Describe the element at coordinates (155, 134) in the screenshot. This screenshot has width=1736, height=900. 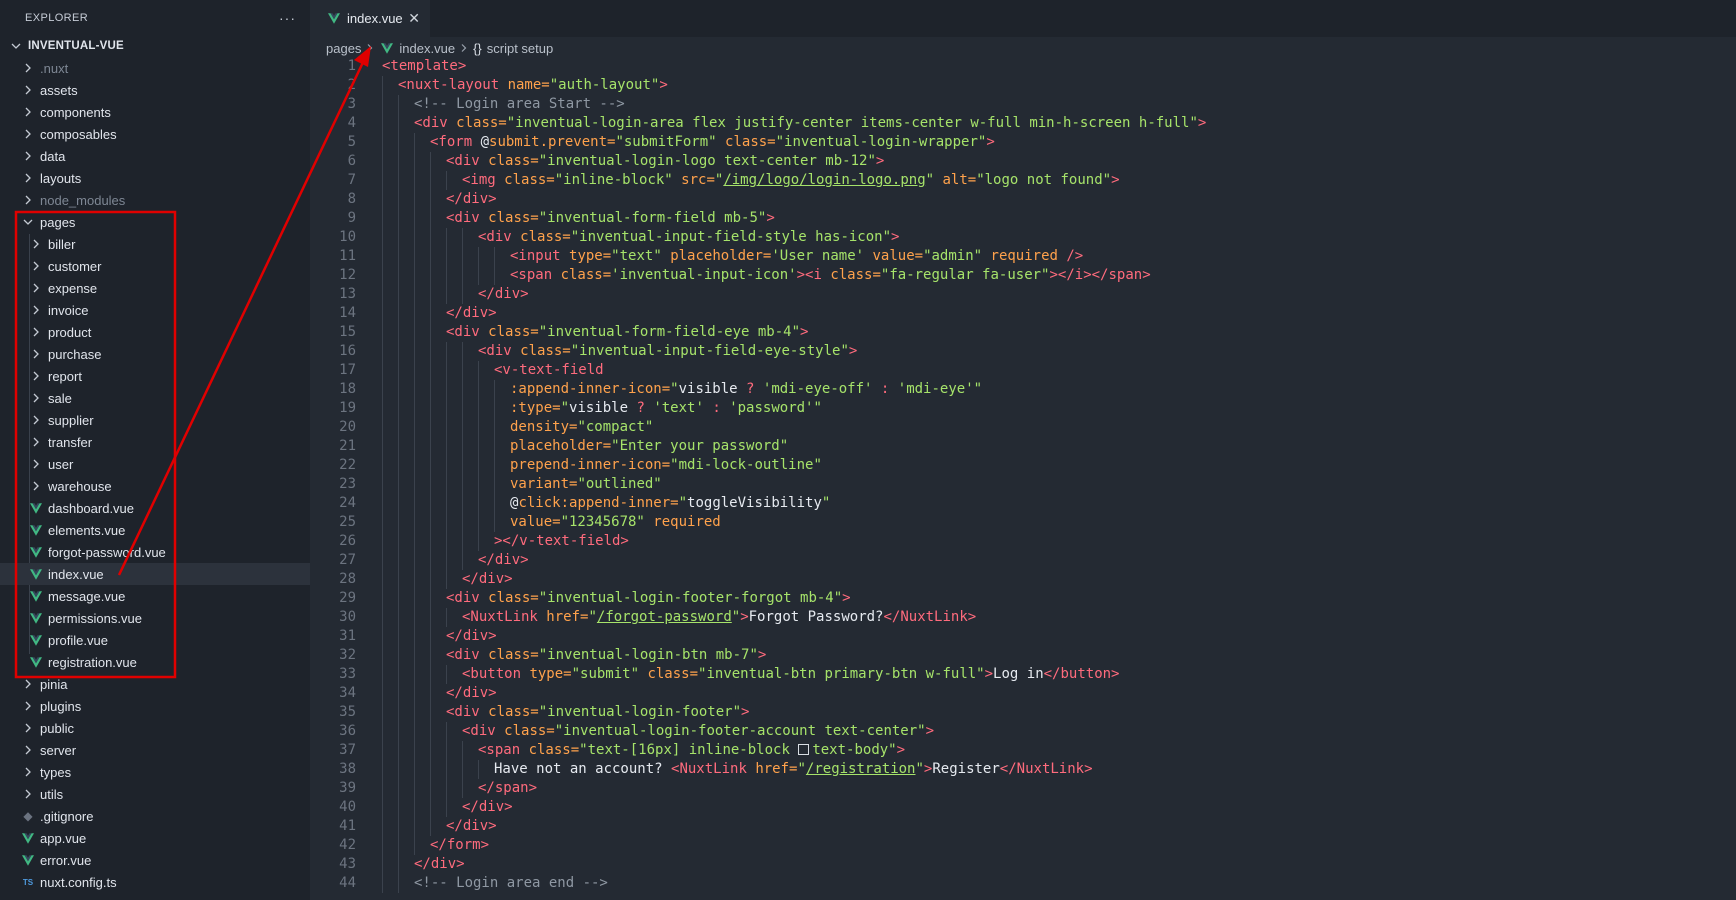
I see `tree-folder-composables: composables` at that location.